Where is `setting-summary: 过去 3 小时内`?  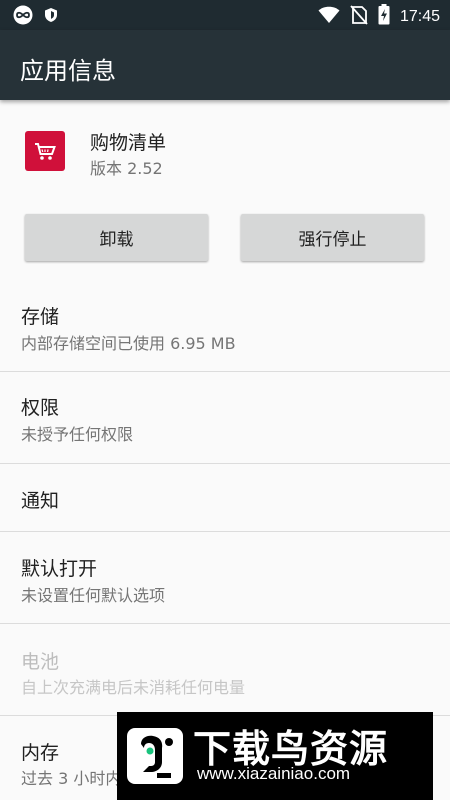 setting-summary: 过去 3 小时内 is located at coordinates (71, 778).